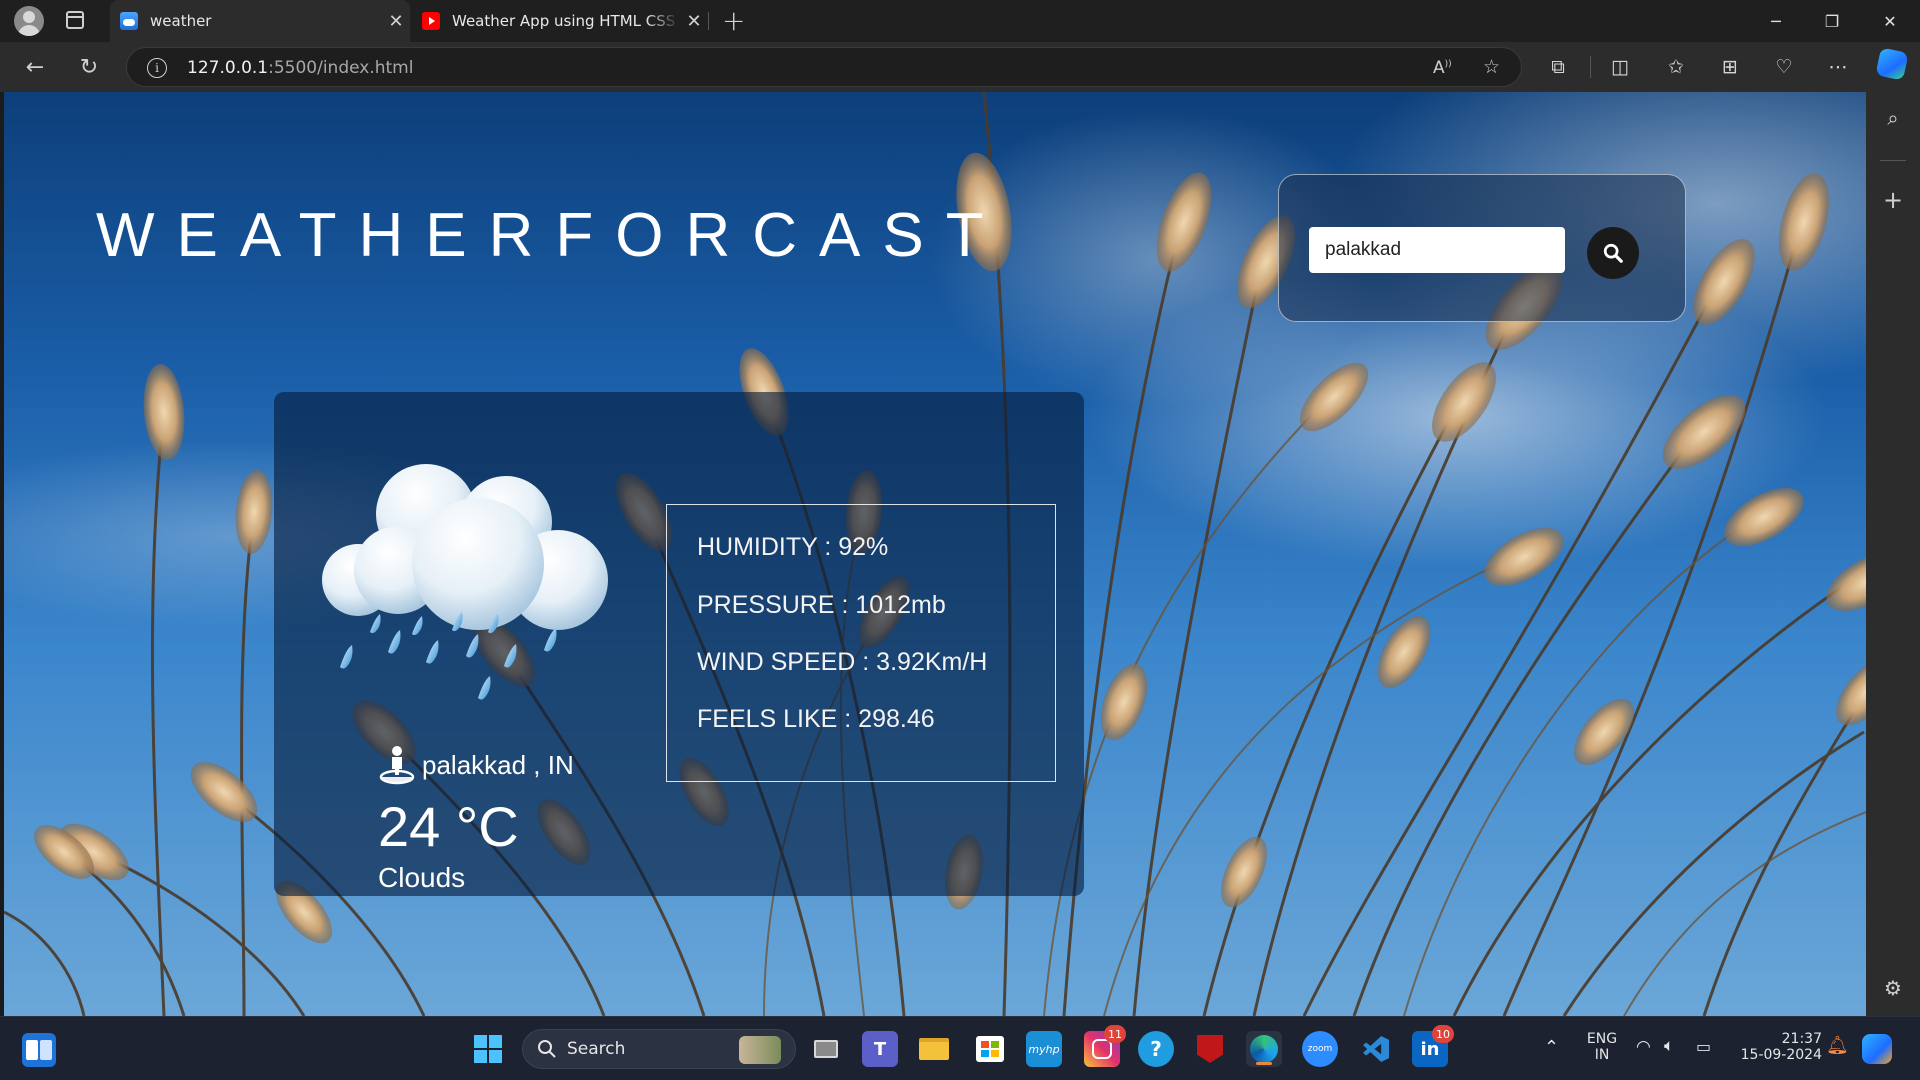  Describe the element at coordinates (1210, 1049) in the screenshot. I see `mcafee-icon` at that location.